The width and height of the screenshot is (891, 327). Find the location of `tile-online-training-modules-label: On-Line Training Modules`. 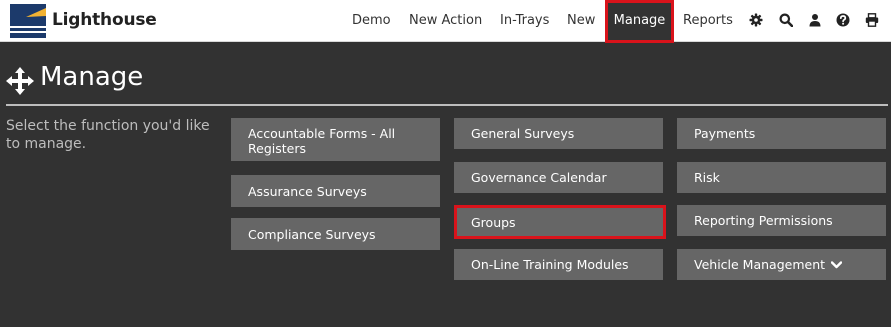

tile-online-training-modules-label: On-Line Training Modules is located at coordinates (550, 264).